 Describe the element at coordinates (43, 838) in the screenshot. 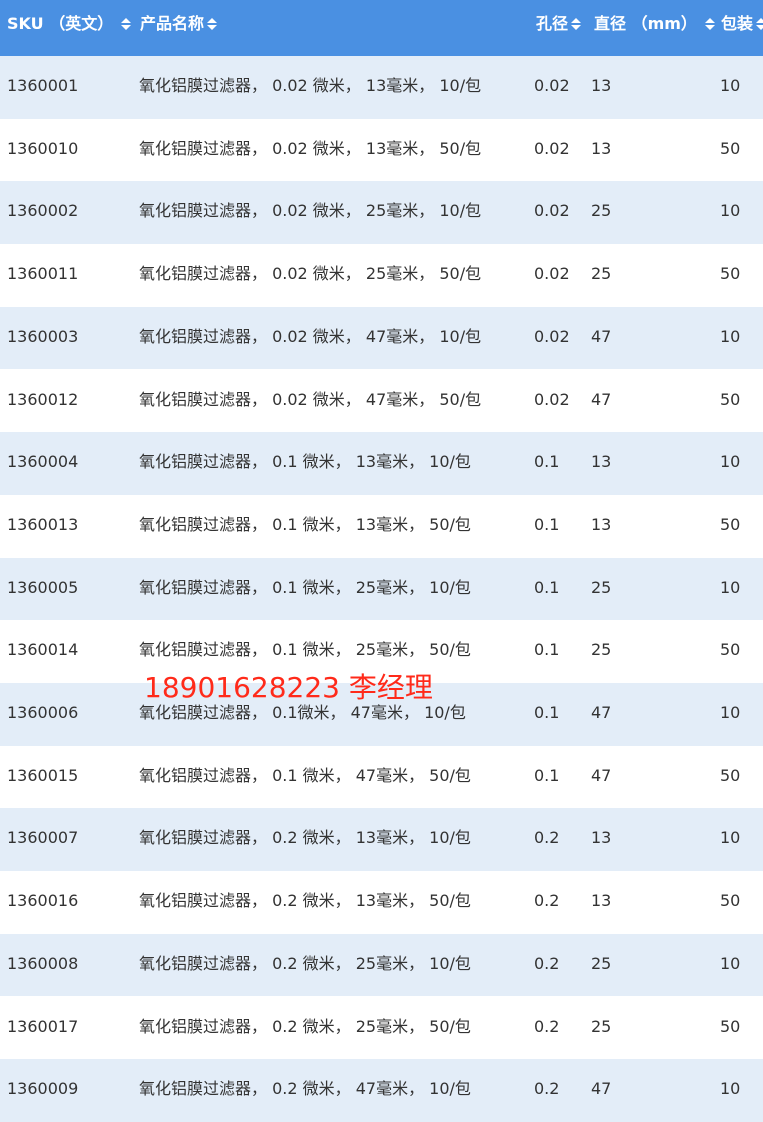

I see `cell-sku: 1360007` at that location.